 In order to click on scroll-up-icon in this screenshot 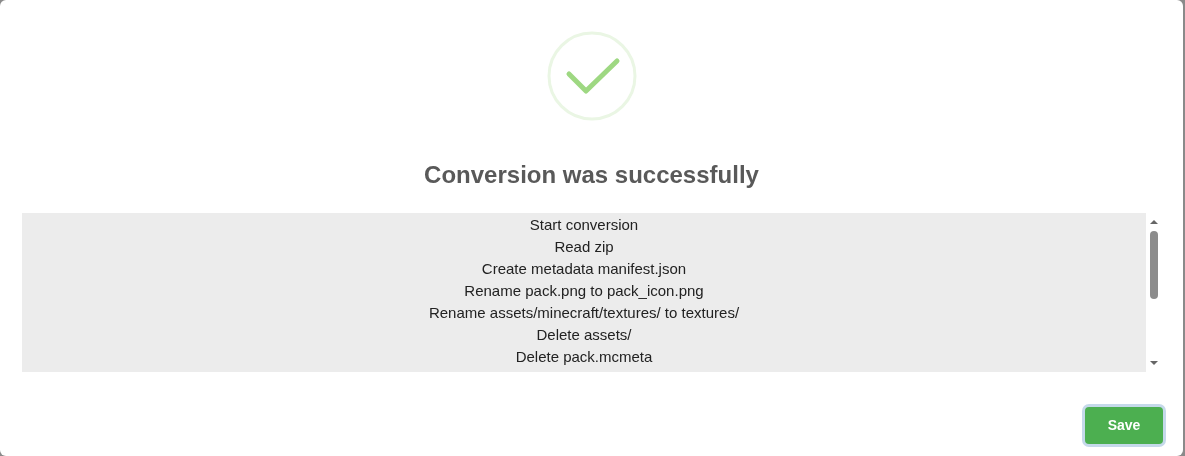, I will do `click(1154, 222)`.